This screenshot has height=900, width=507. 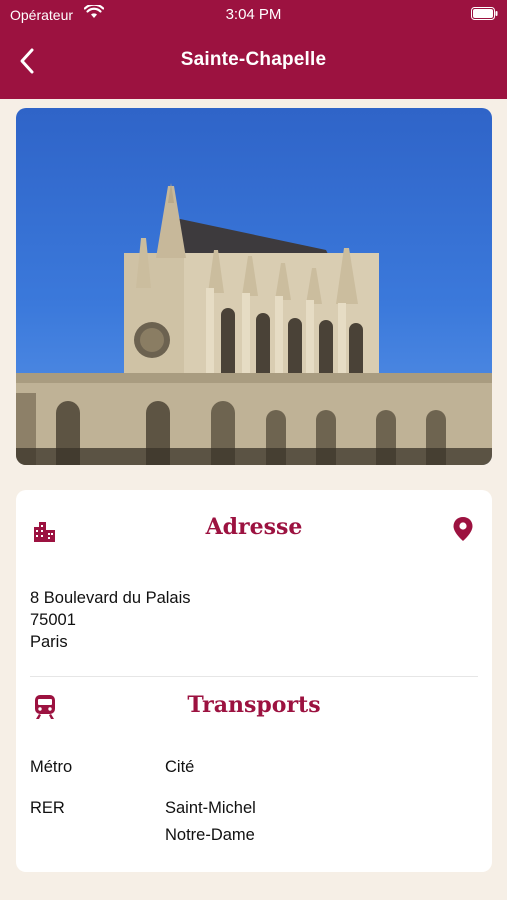 I want to click on map-pin-icon, so click(x=463, y=529).